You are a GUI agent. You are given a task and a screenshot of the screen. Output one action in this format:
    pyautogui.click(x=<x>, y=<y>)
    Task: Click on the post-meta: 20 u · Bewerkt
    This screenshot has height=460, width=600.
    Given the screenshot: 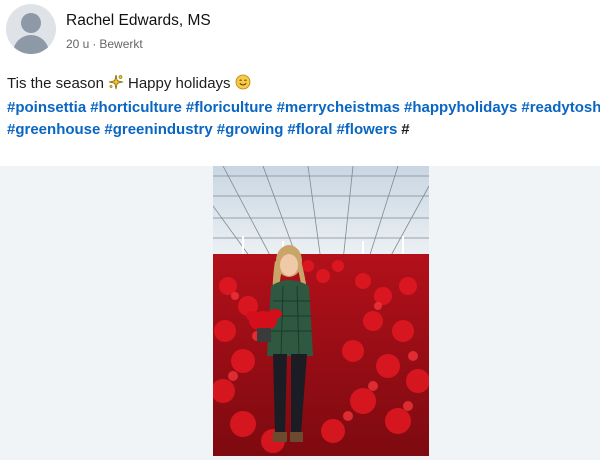 What is the action you would take?
    pyautogui.click(x=104, y=44)
    